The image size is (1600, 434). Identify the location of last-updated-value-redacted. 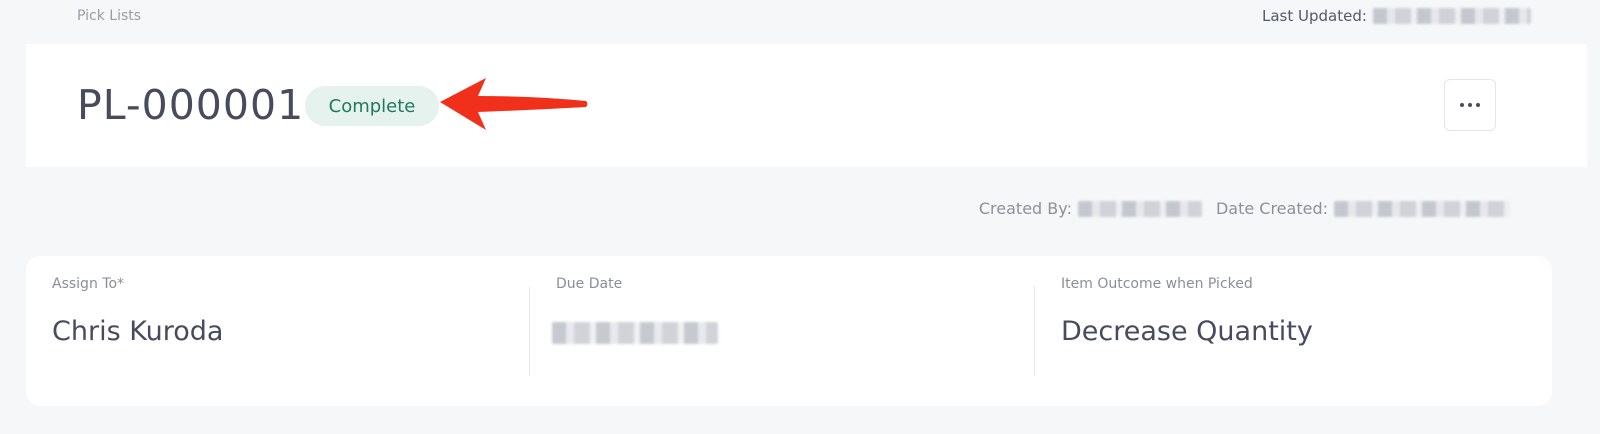
(1451, 16).